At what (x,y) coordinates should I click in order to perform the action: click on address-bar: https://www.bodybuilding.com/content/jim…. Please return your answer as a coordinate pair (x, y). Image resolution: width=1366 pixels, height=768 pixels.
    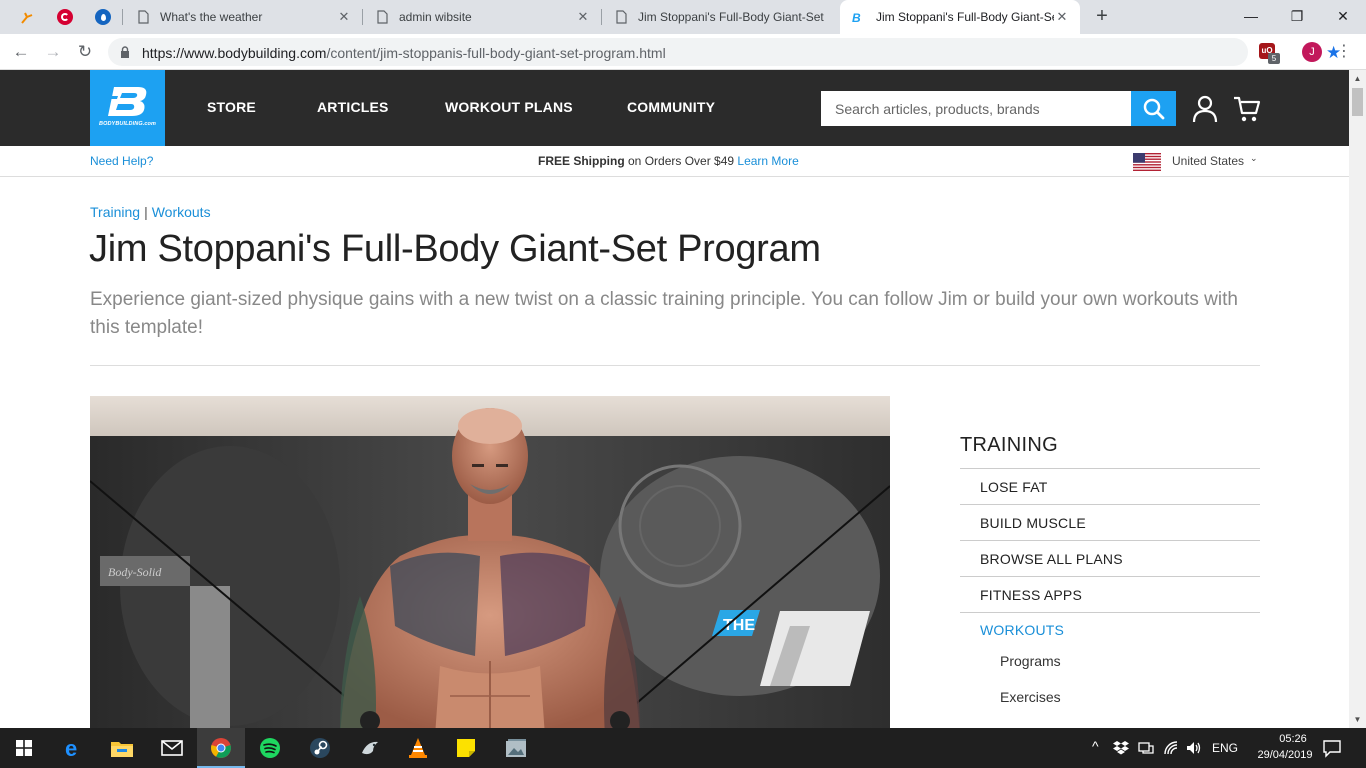
    Looking at the image, I should click on (724, 52).